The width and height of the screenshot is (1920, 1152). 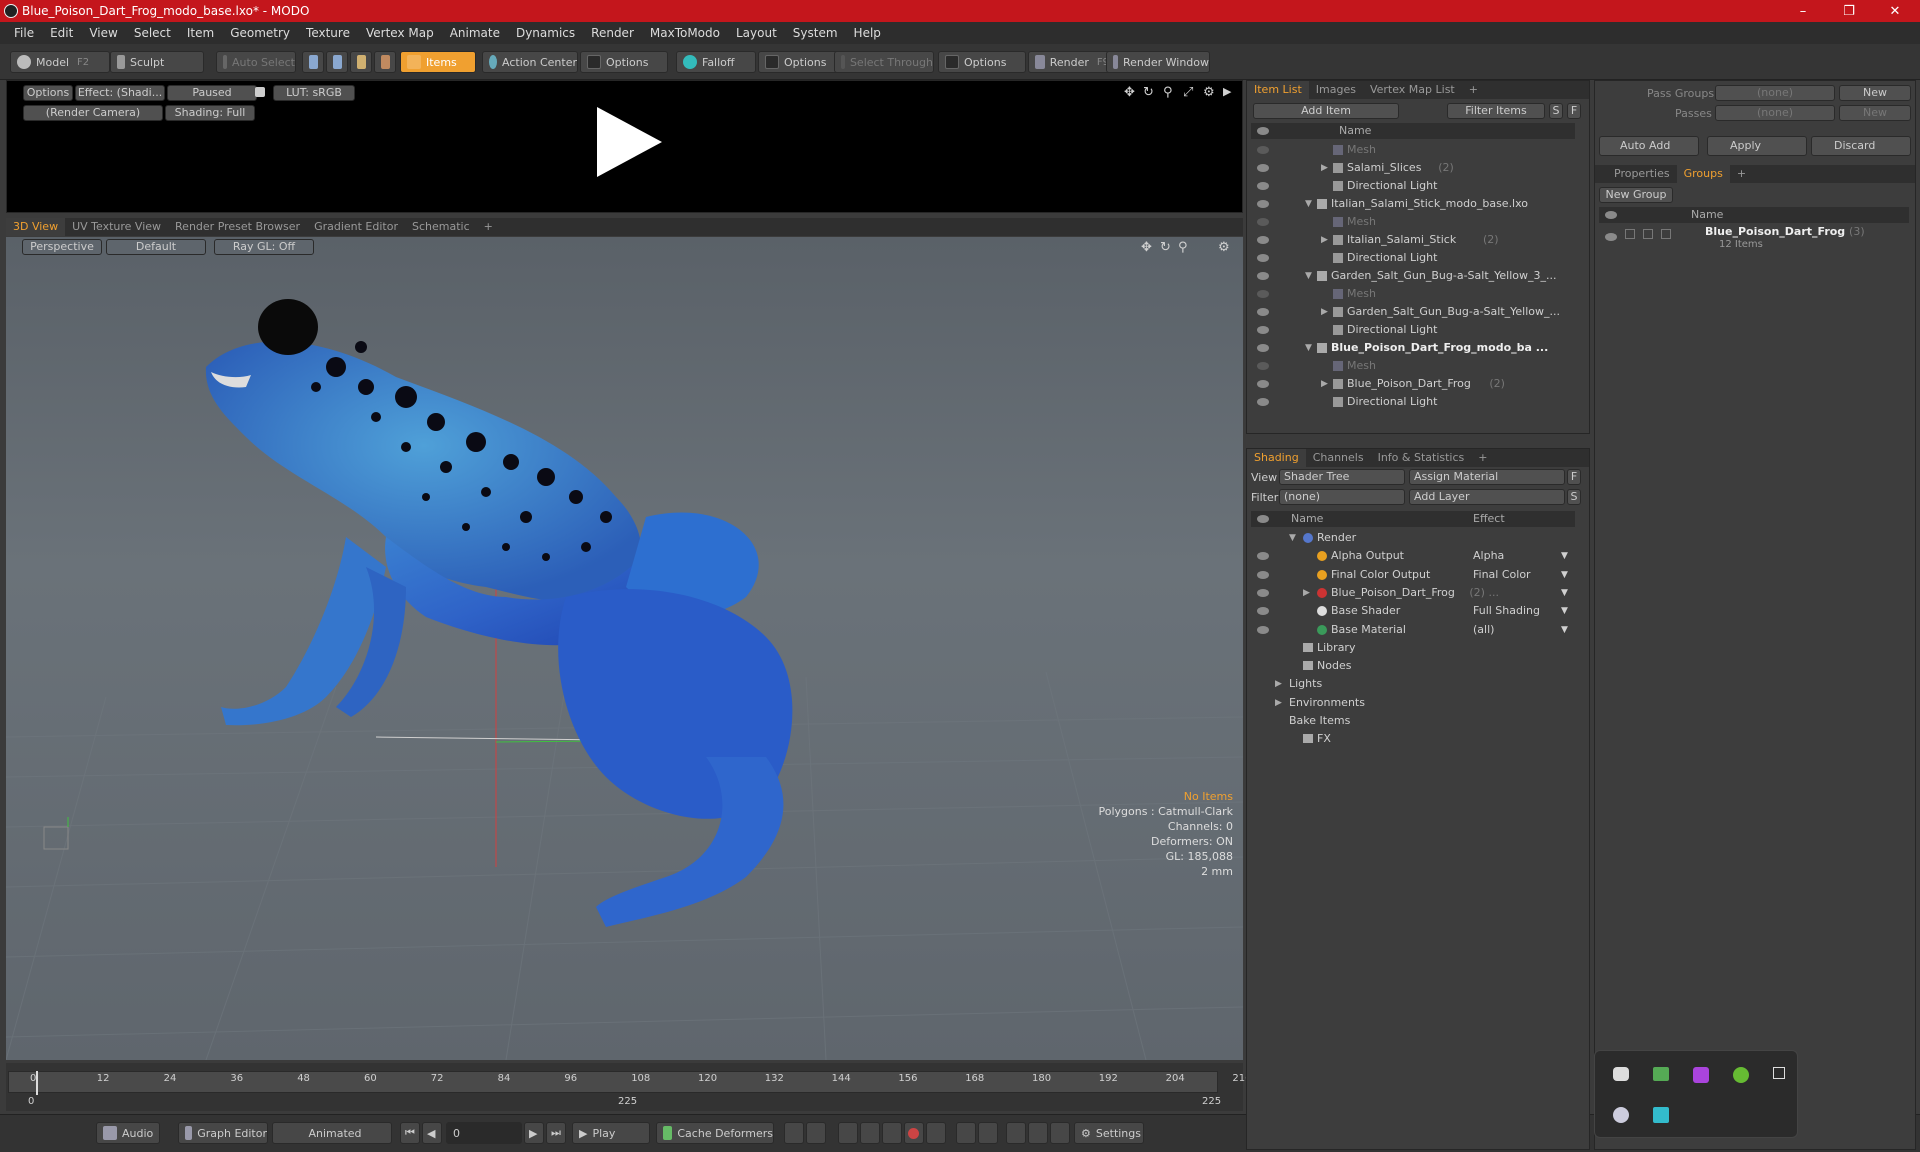 I want to click on material-mode-button, so click(x=385, y=62).